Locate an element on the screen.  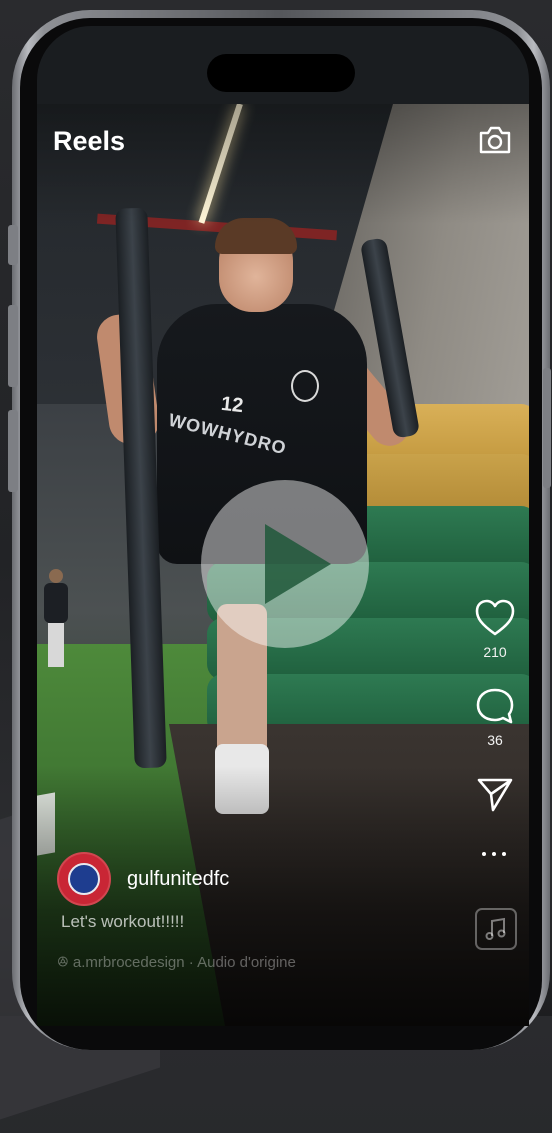
post-caption: Let's workout!!!!! is located at coordinates (123, 921).